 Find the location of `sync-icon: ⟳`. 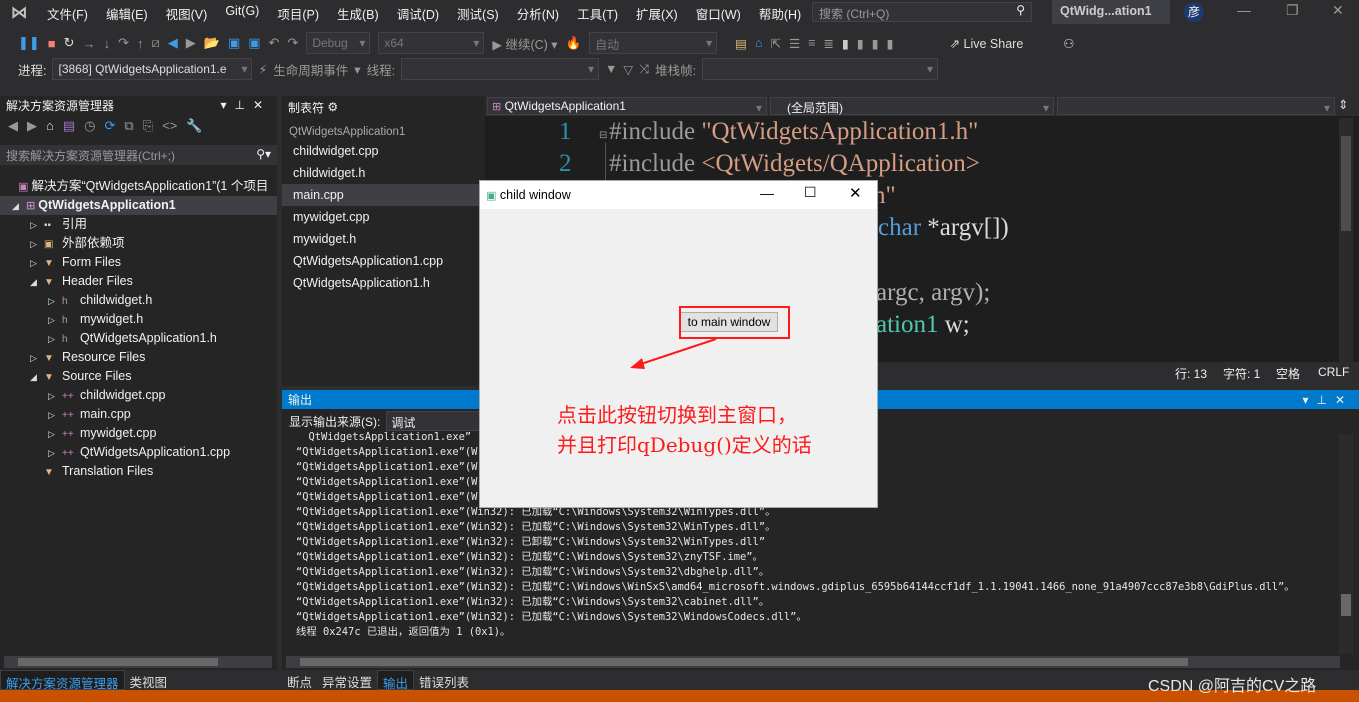

sync-icon: ⟳ is located at coordinates (110, 128).